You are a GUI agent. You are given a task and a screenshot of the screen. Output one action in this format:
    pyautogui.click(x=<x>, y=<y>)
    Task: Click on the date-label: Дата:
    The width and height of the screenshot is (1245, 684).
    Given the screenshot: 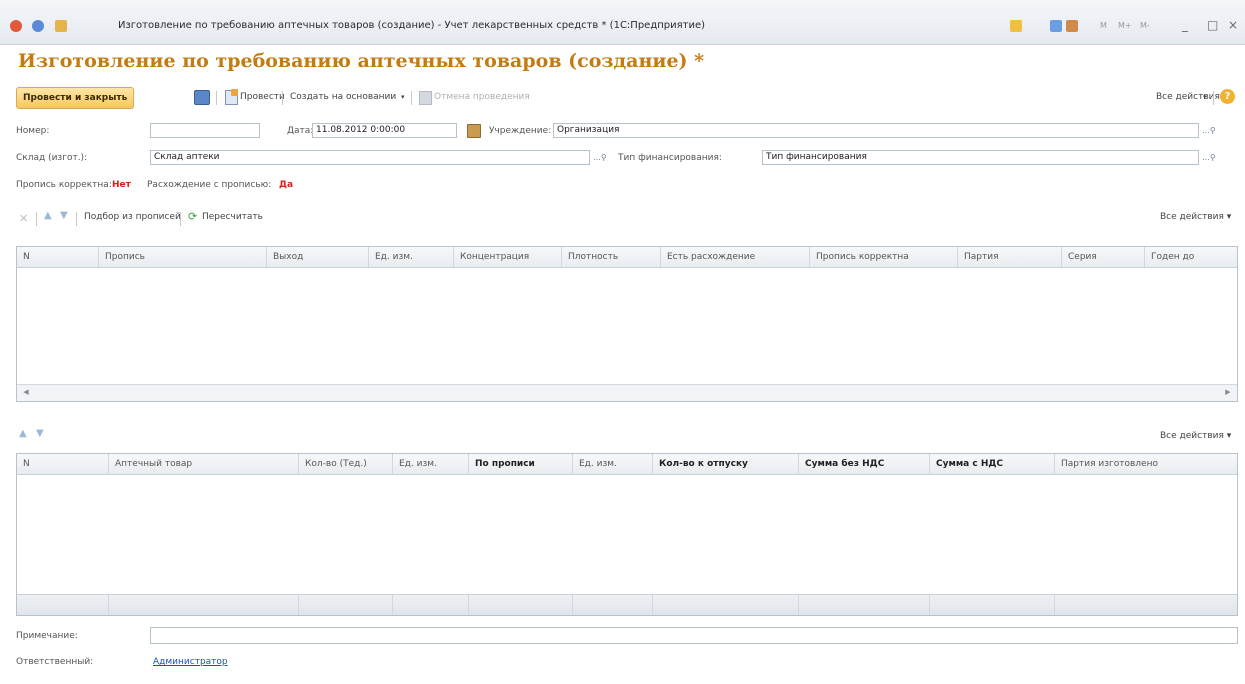 What is the action you would take?
    pyautogui.click(x=300, y=131)
    